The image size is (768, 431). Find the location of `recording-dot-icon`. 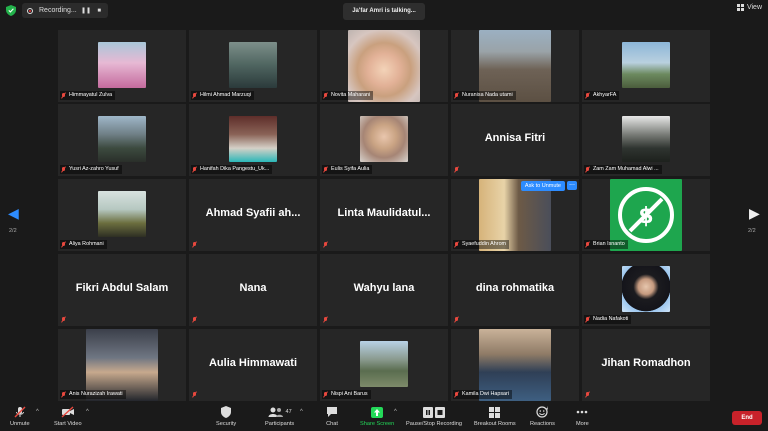

recording-dot-icon is located at coordinates (30, 10).